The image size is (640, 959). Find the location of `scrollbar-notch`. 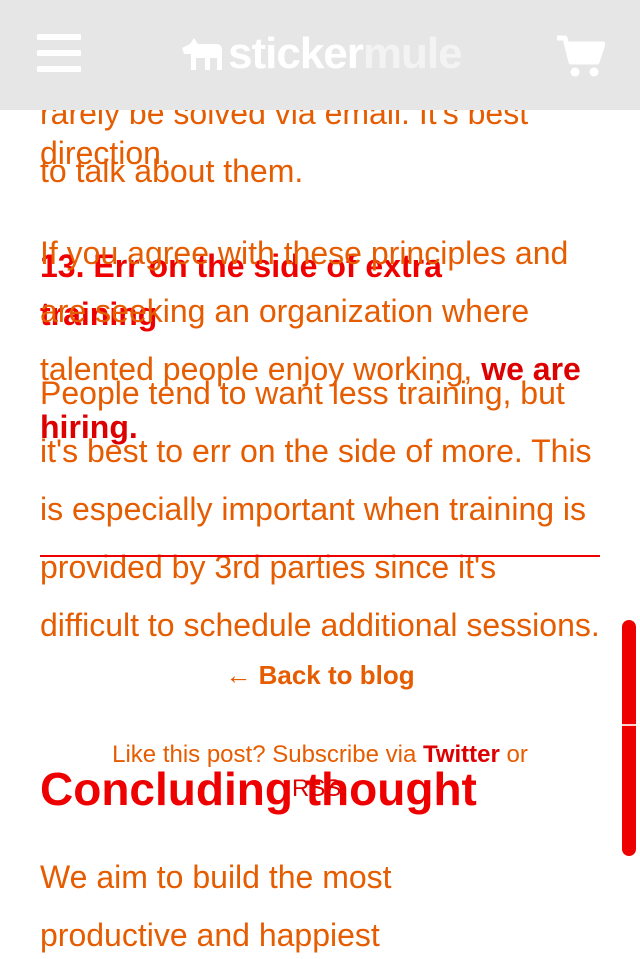

scrollbar-notch is located at coordinates (629, 725).